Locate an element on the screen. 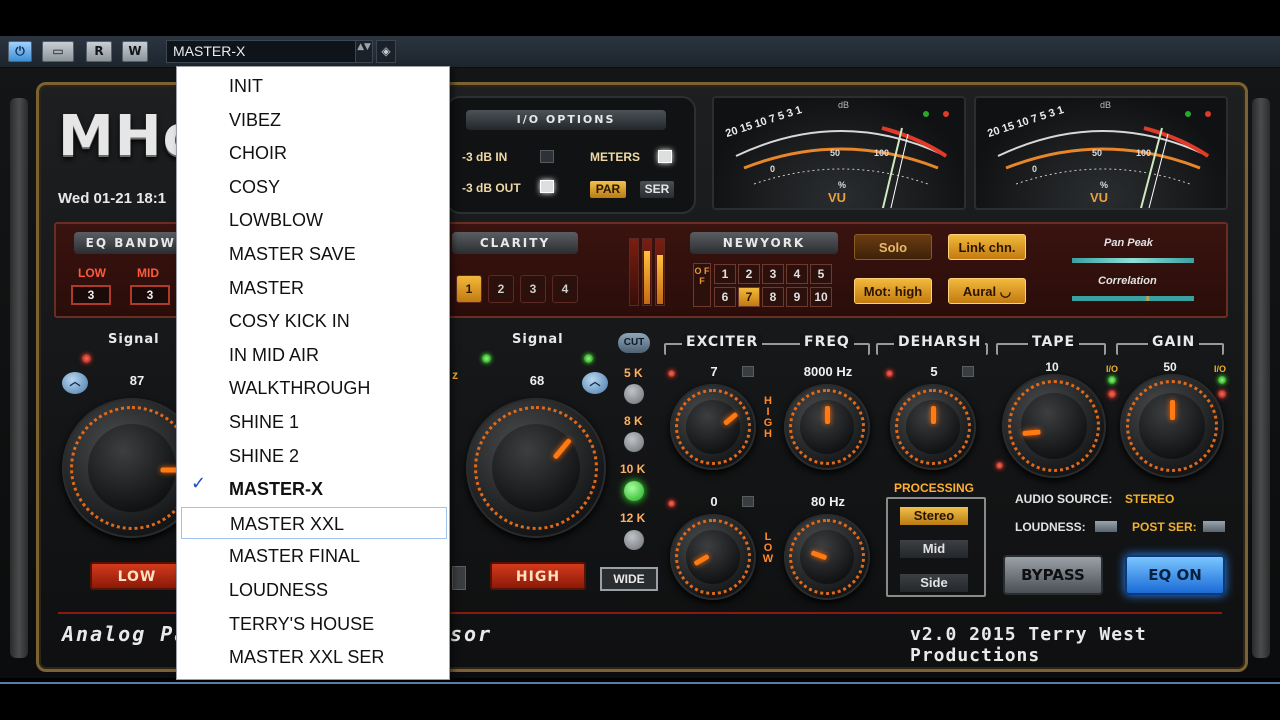 The image size is (1280, 720). deharsh-toggle is located at coordinates (968, 371).